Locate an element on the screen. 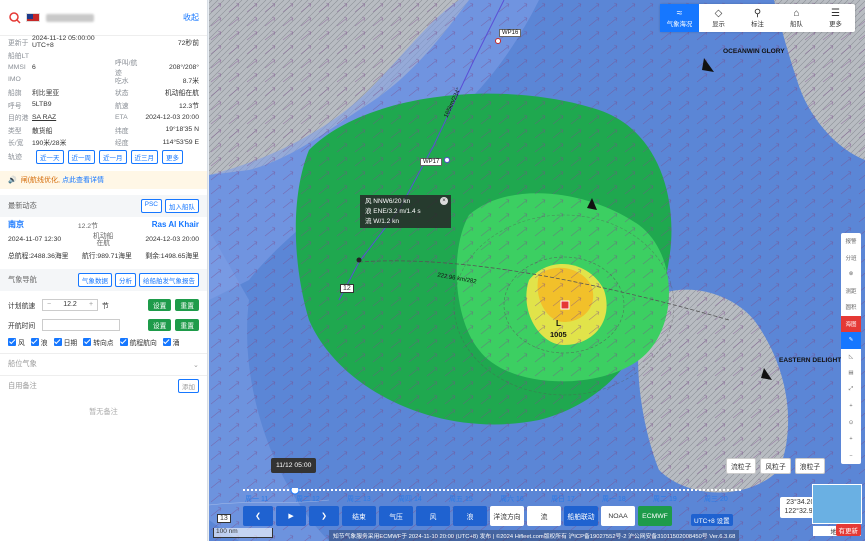 This screenshot has height=541, width=865. send-report-button: 给船舶发气象报告 is located at coordinates (169, 279).